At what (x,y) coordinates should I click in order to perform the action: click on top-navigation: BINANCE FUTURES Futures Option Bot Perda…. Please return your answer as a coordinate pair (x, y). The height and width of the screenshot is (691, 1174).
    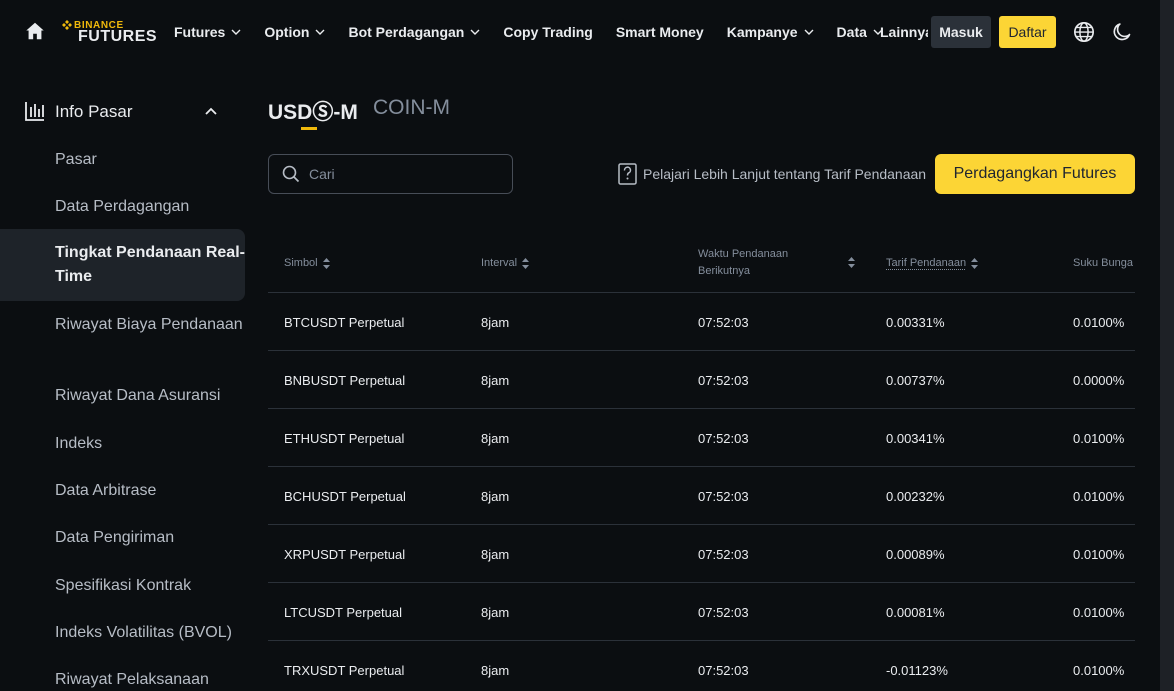
    Looking at the image, I should click on (580, 32).